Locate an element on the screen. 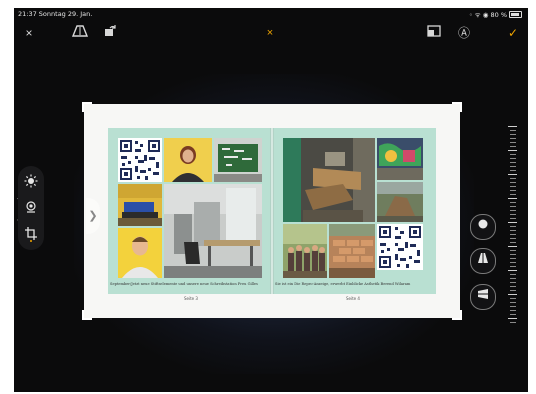 Image resolution: width=536 pixels, height=394 pixels. qr-code-image is located at coordinates (140, 160).